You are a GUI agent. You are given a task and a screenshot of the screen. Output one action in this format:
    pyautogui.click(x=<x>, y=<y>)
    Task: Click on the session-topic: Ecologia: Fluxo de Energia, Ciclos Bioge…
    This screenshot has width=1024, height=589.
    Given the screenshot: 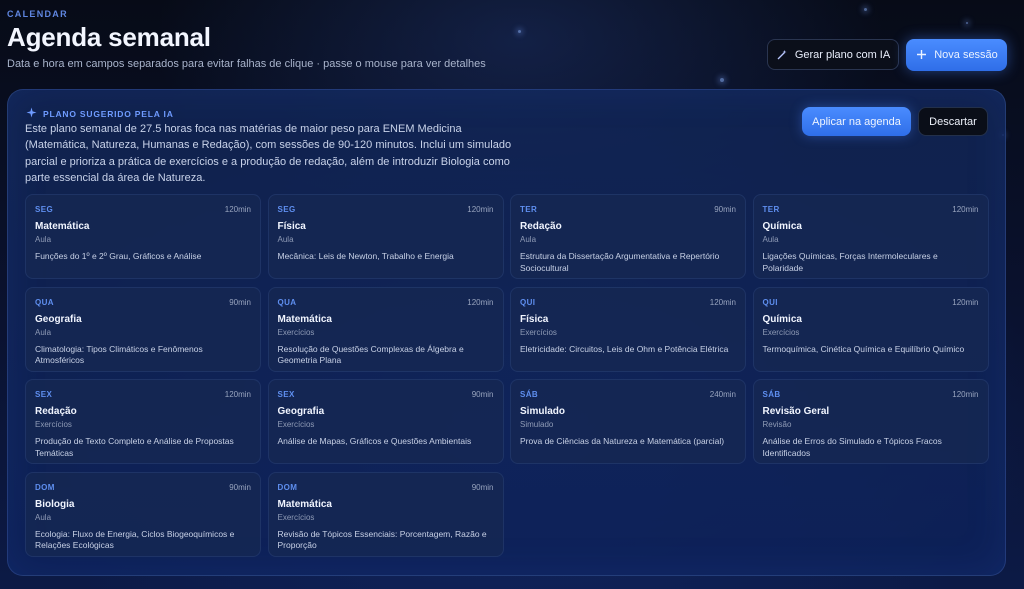 What is the action you would take?
    pyautogui.click(x=135, y=539)
    